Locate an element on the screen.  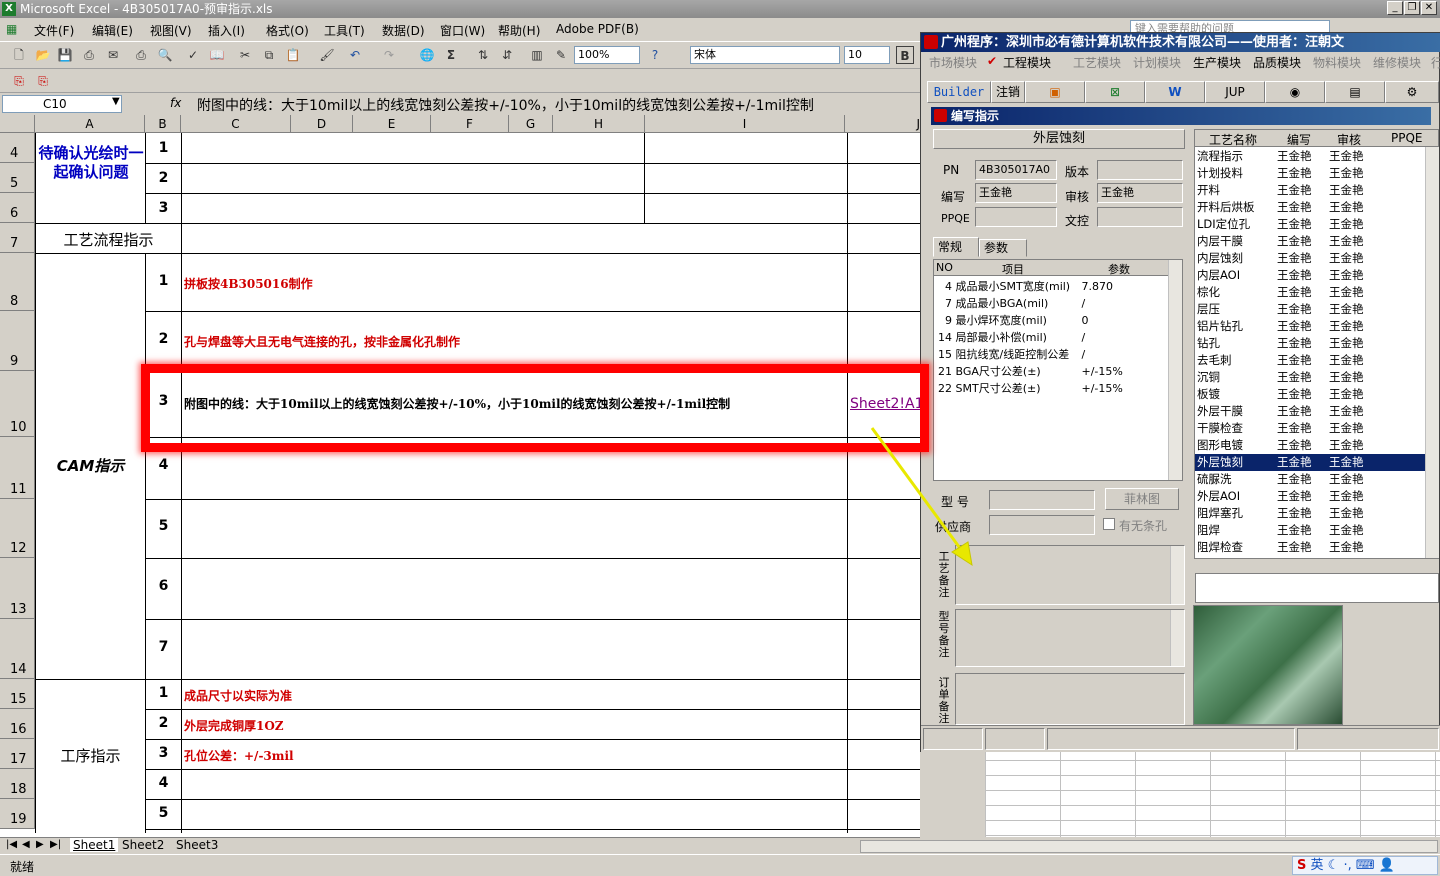
tab-general: 常规 is located at coordinates (956, 247).